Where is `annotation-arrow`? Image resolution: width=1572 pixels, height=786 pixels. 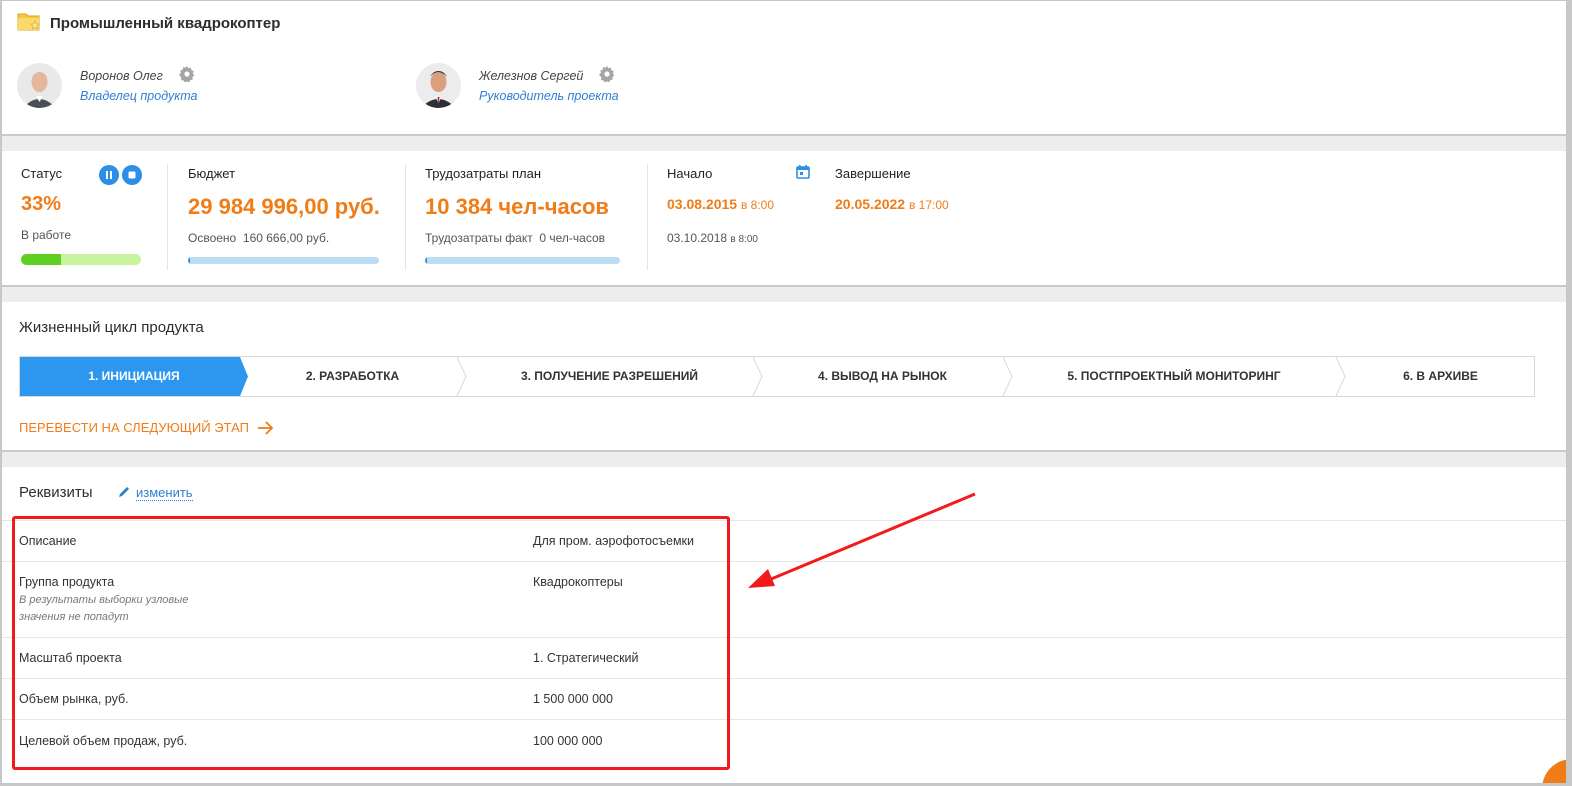
annotation-arrow is located at coordinates (862, 540).